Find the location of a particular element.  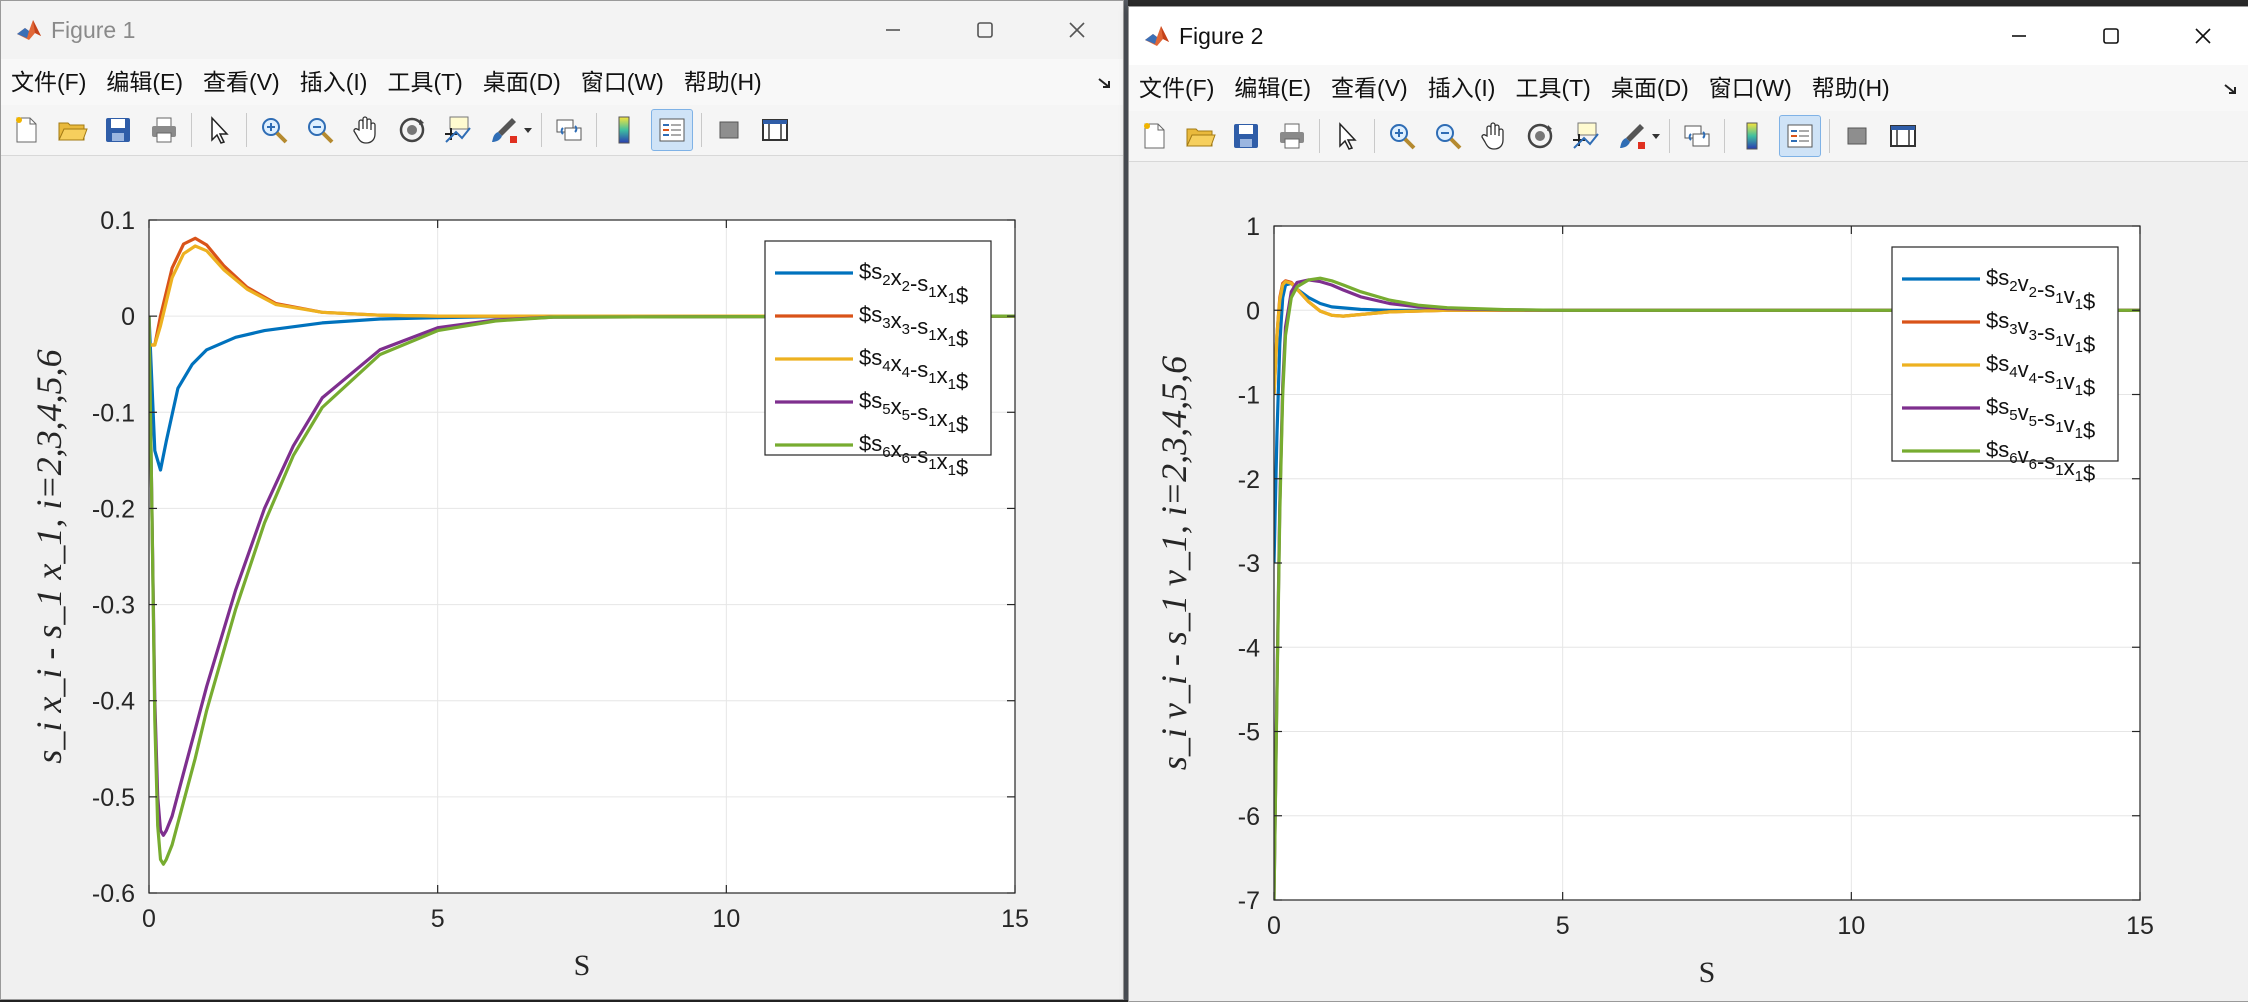

y-tick-label: -0.1 is located at coordinates (113, 413).